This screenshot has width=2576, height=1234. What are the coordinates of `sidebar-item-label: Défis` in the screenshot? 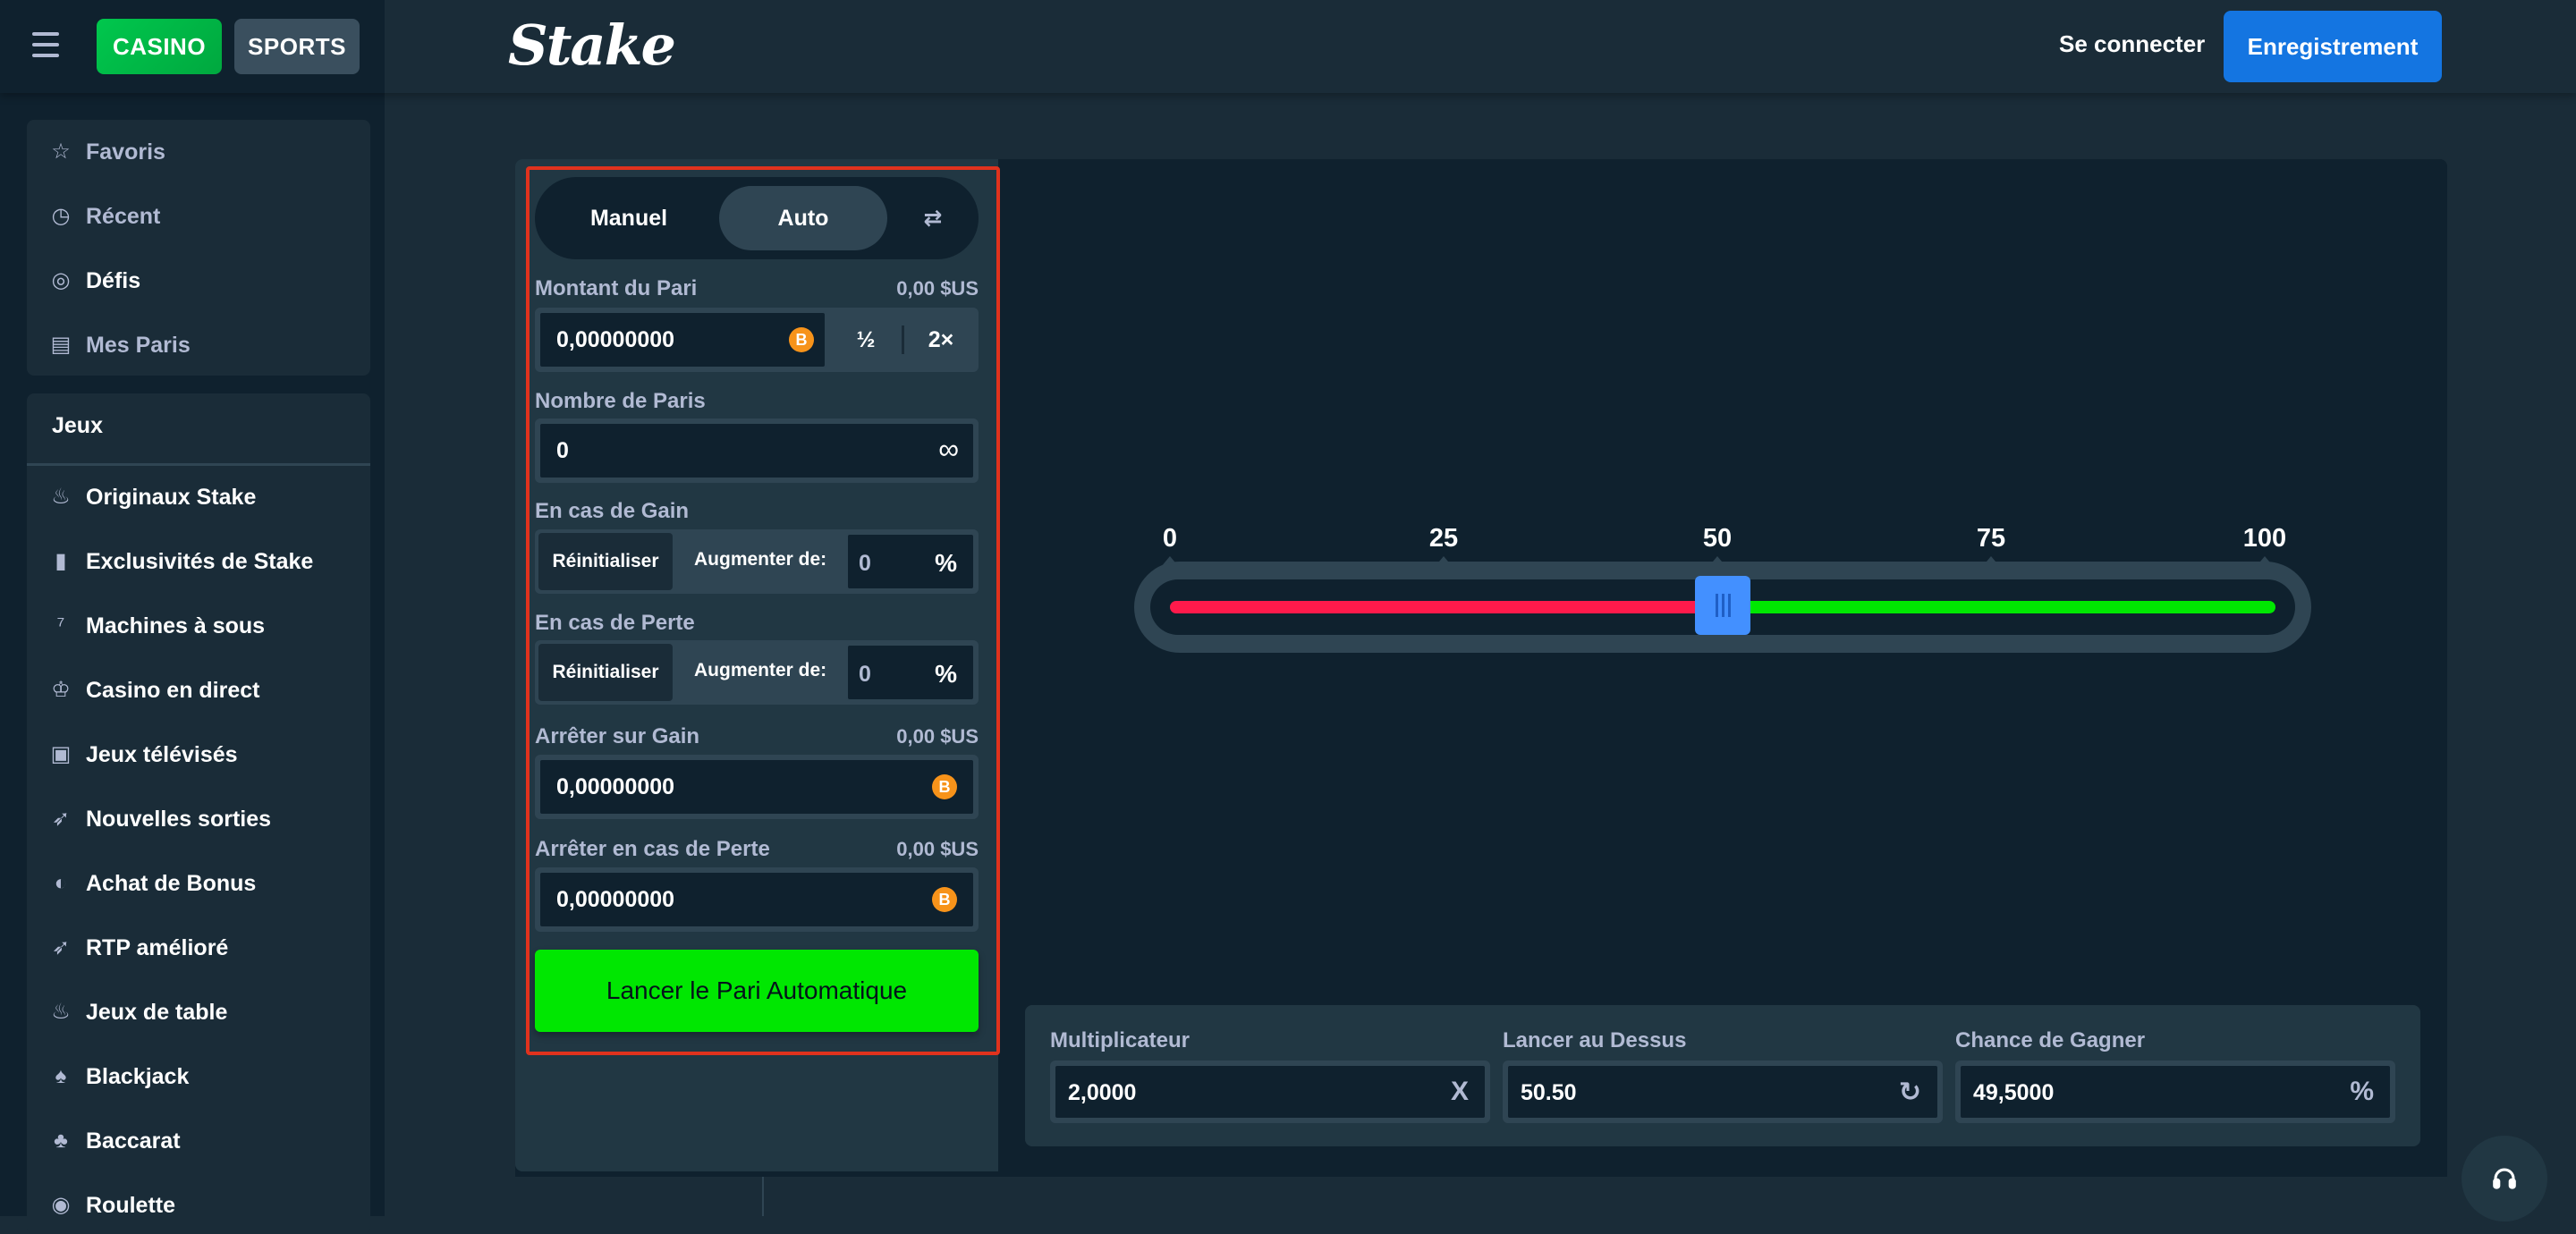 It's located at (113, 280).